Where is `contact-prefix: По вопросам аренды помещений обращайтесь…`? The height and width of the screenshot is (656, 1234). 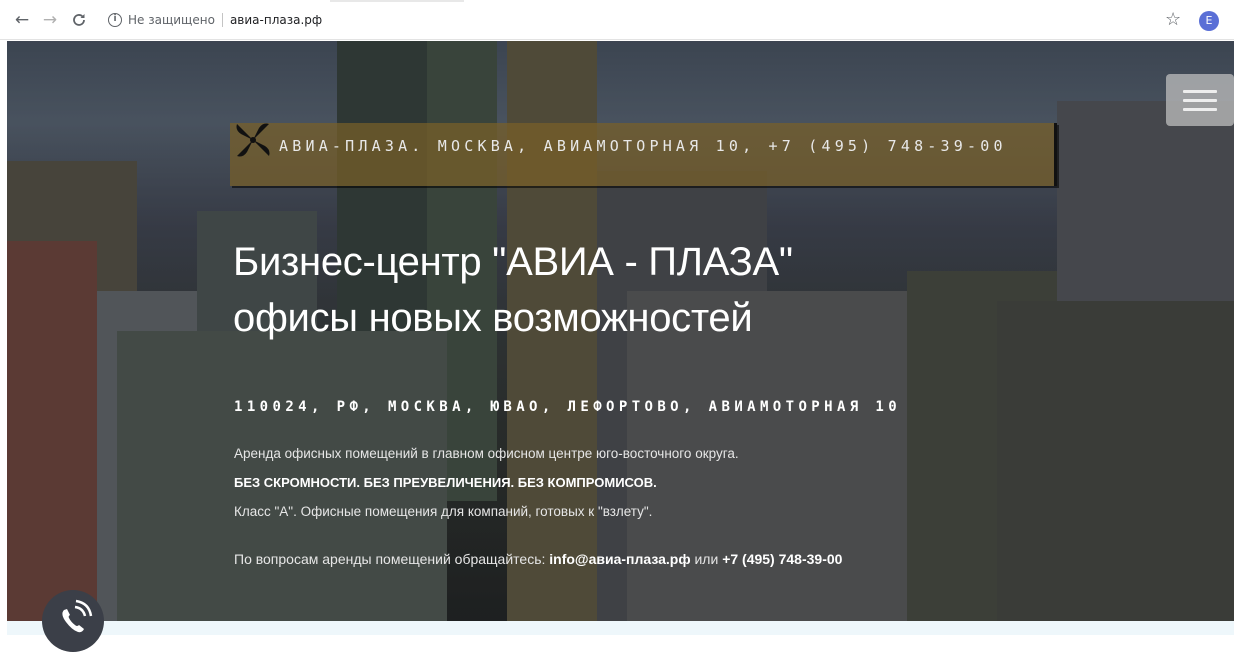
contact-prefix: По вопросам аренды помещений обращайтесь… is located at coordinates (390, 559).